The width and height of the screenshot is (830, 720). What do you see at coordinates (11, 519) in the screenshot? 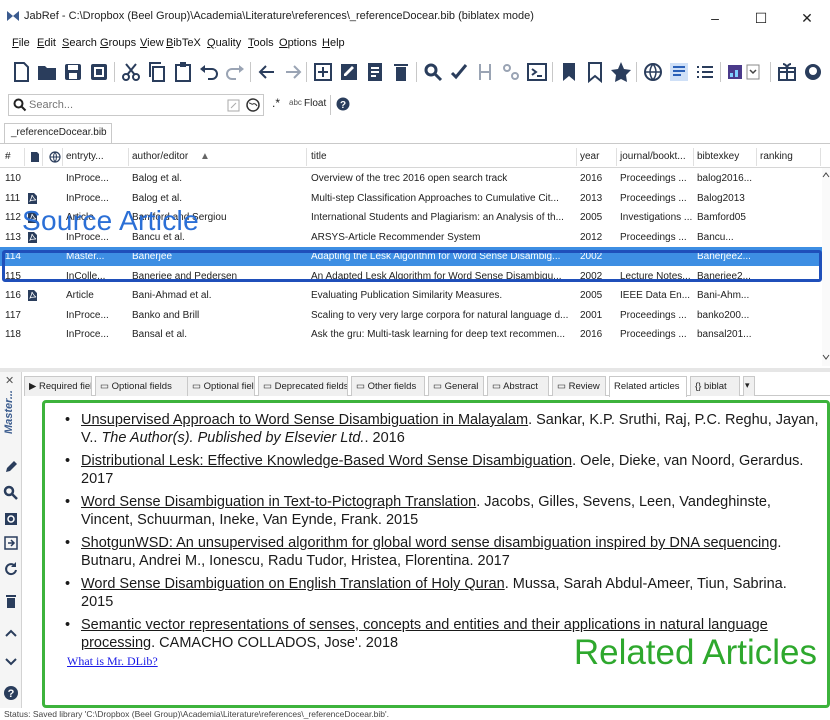
I see `fetch-icon` at bounding box center [11, 519].